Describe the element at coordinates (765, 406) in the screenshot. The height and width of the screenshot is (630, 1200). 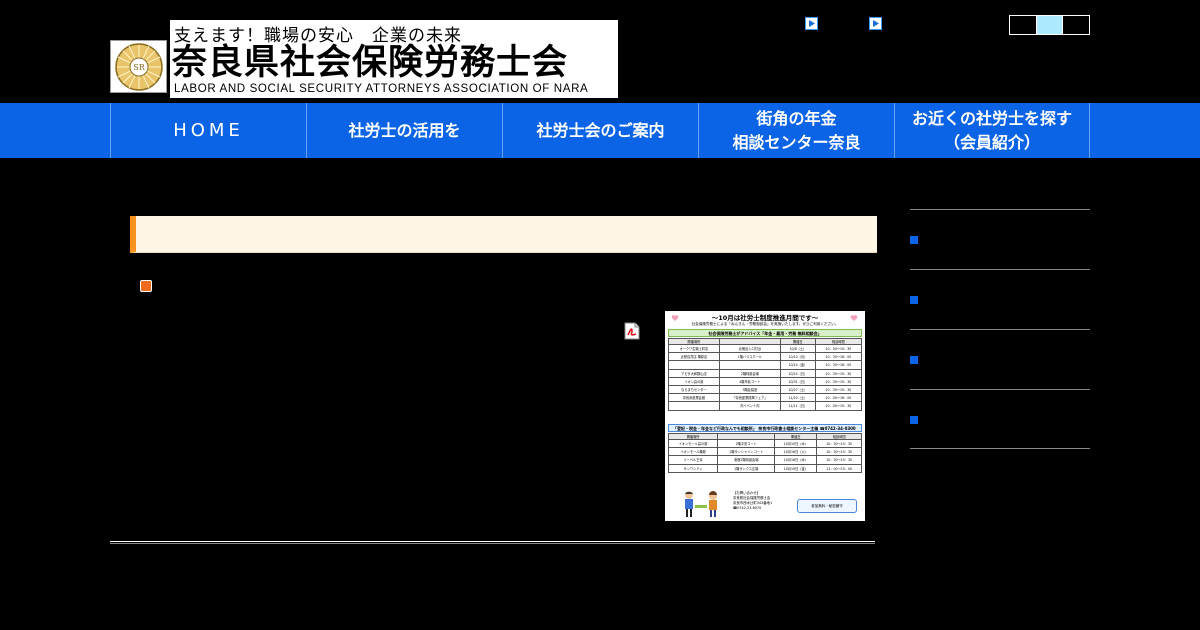
I see `table-row: 内イベント内 11/11（日） 10：00〜15：30` at that location.